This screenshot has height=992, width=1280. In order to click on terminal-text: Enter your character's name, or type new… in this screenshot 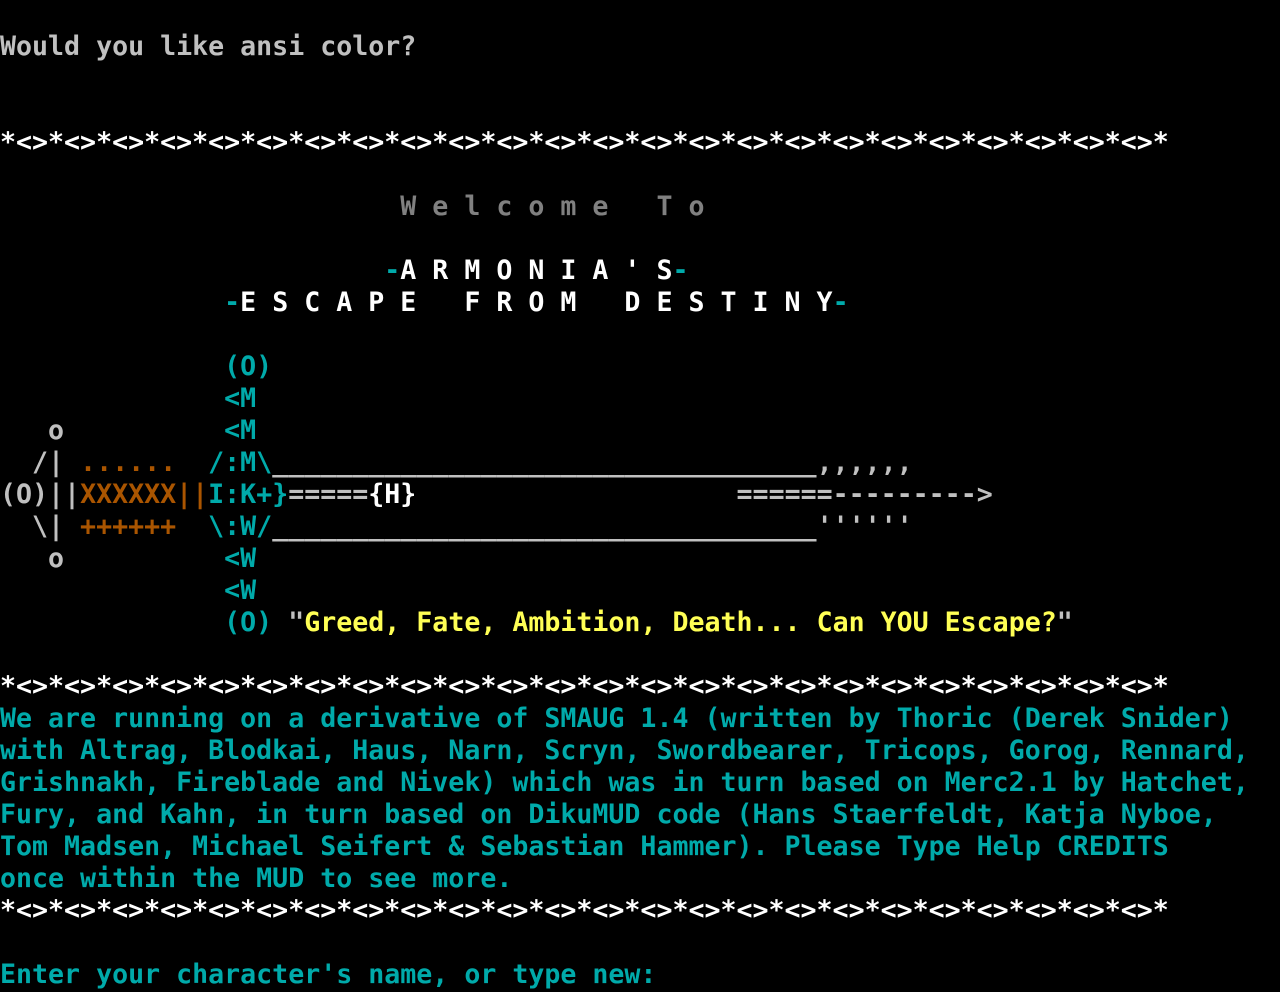, I will do `click(336, 974)`.